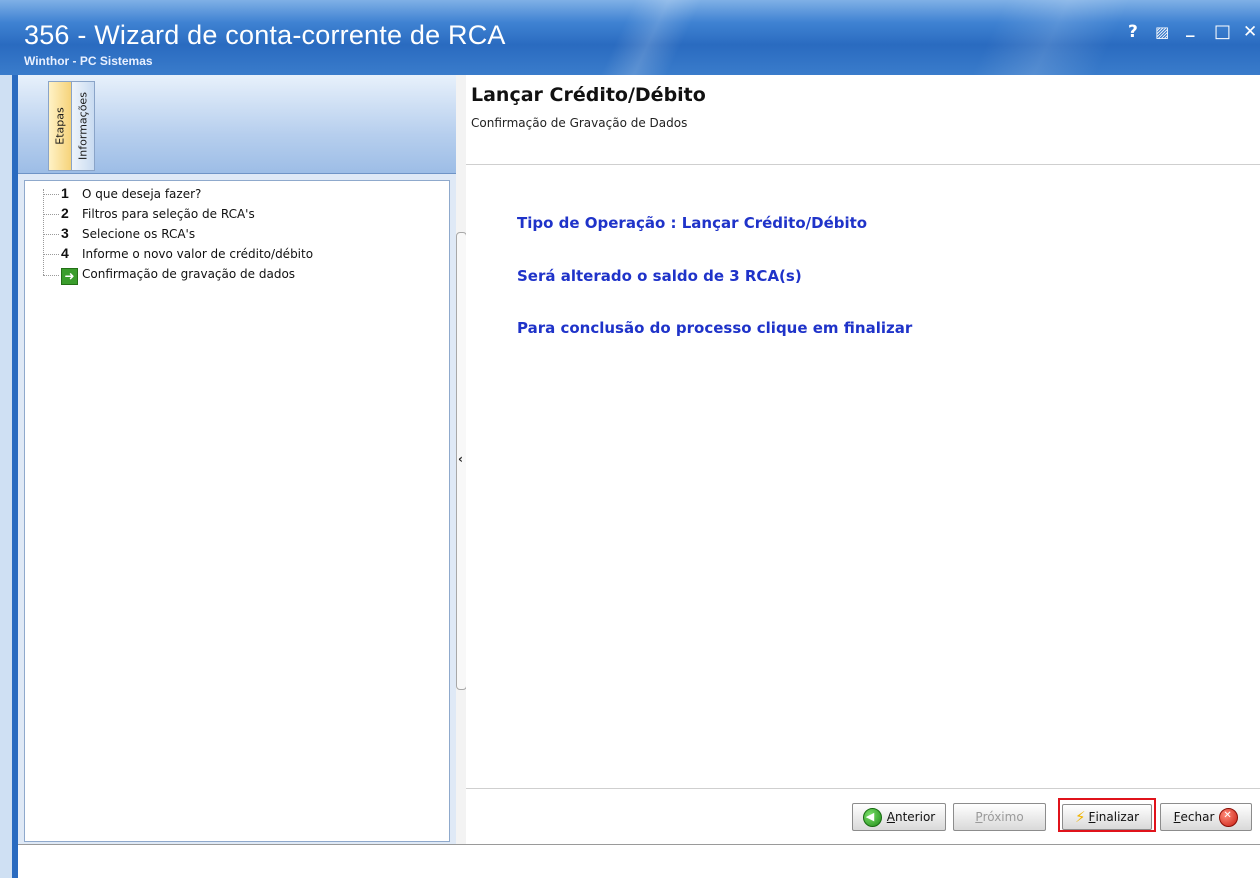 The height and width of the screenshot is (879, 1260). What do you see at coordinates (915, 817) in the screenshot?
I see `anterior-label: nterior` at bounding box center [915, 817].